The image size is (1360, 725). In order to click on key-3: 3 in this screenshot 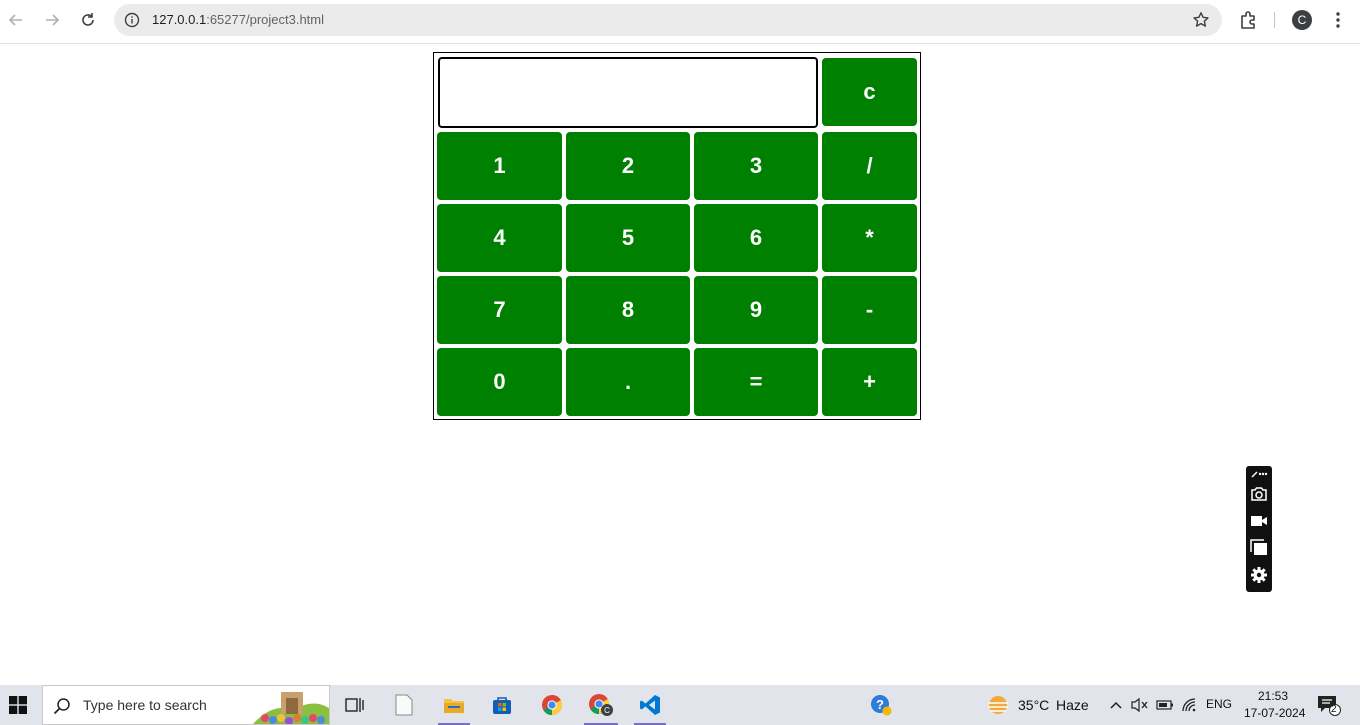, I will do `click(756, 166)`.